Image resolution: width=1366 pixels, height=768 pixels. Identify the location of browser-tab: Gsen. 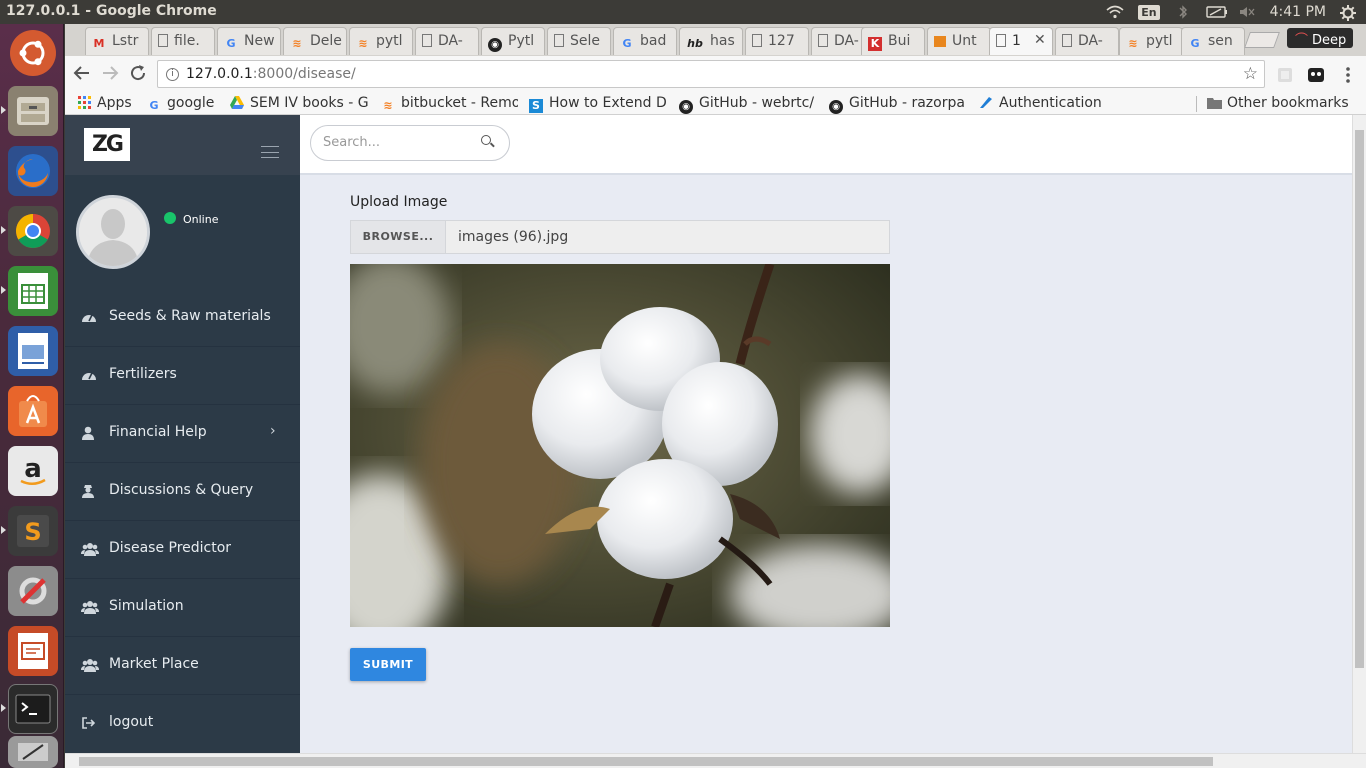
(1213, 41).